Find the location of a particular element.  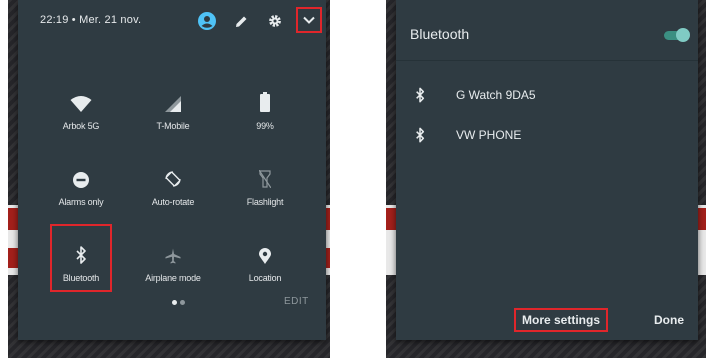

tile-battery: 99% is located at coordinates (265, 107).